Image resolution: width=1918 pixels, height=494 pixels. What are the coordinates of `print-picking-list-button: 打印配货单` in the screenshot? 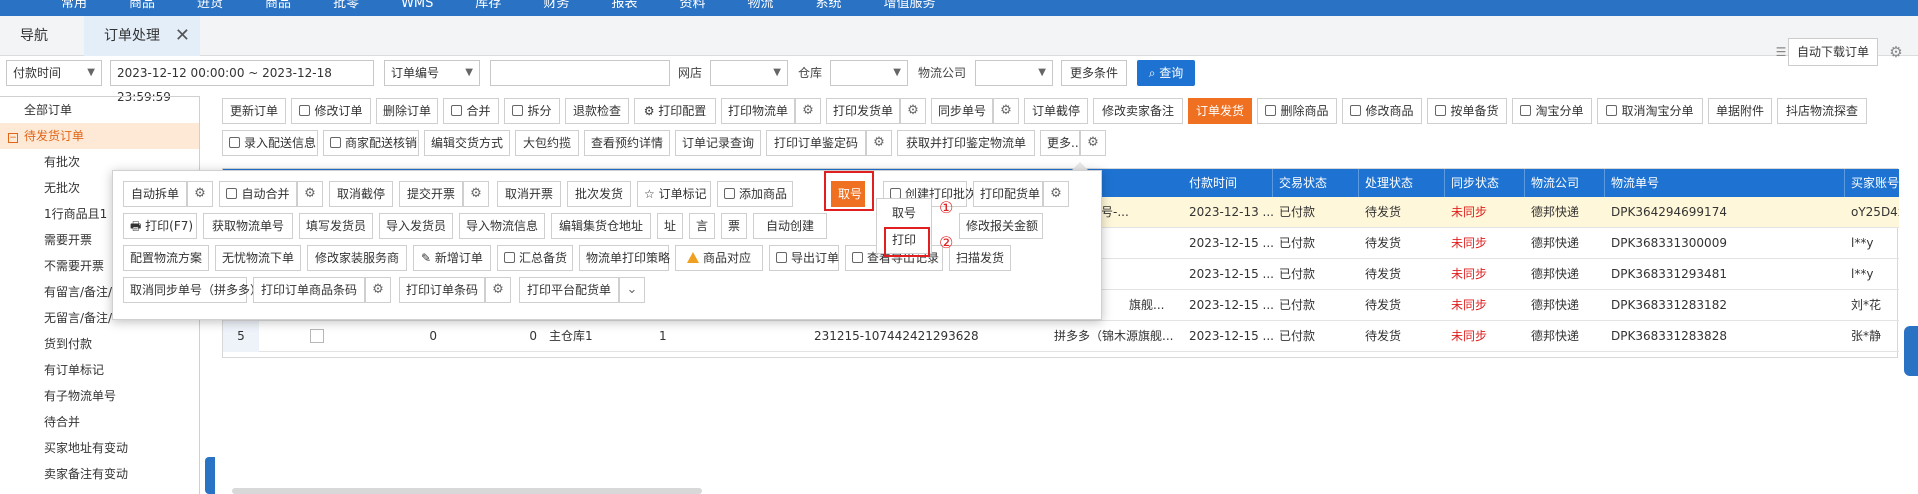 It's located at (1008, 194).